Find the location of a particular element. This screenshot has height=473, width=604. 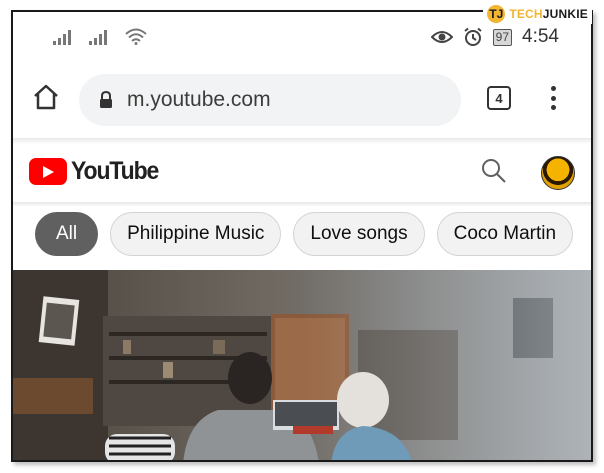

youtube-logo: YouTube is located at coordinates (97, 171).